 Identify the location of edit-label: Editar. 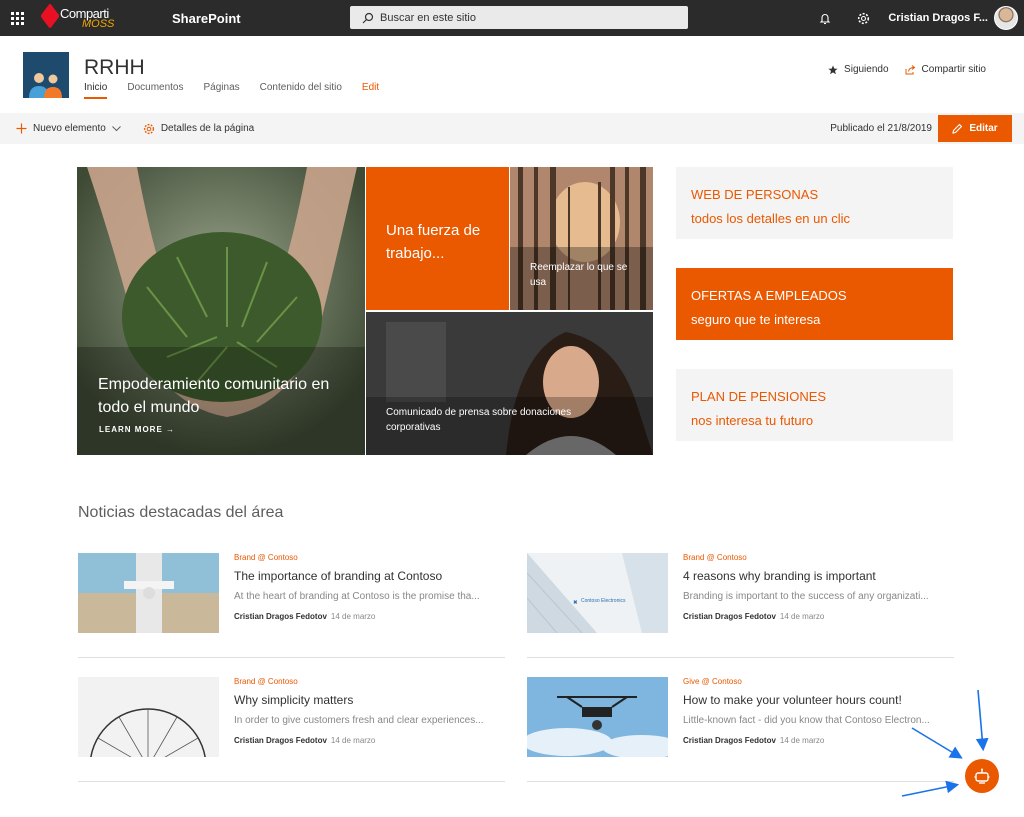
(983, 128).